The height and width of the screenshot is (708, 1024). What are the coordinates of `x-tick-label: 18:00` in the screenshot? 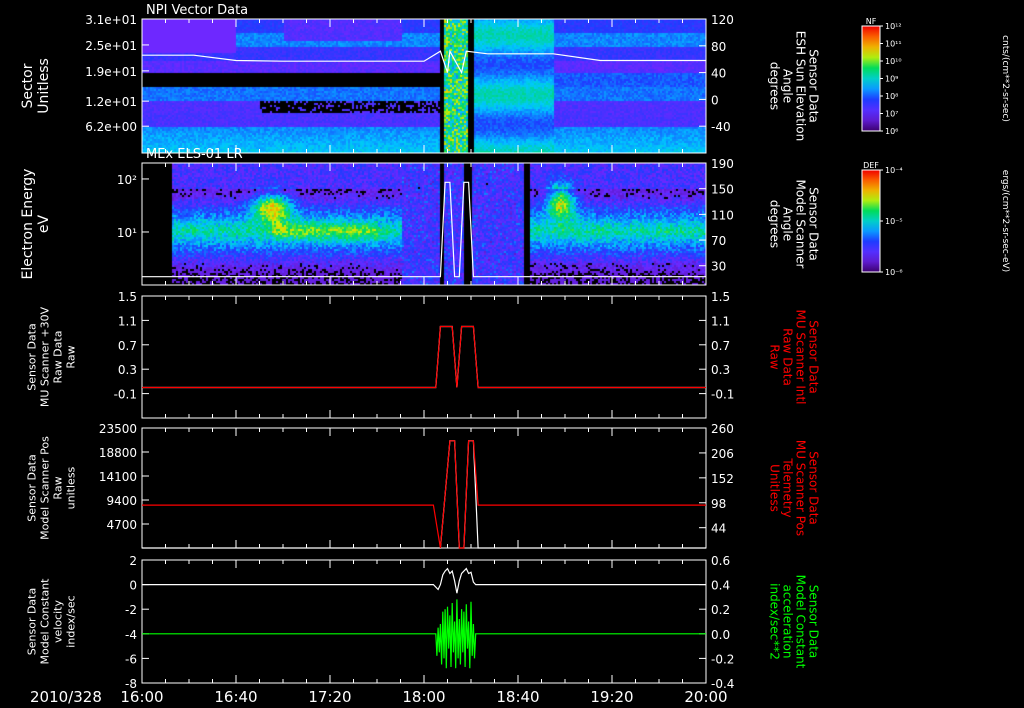 It's located at (423, 697).